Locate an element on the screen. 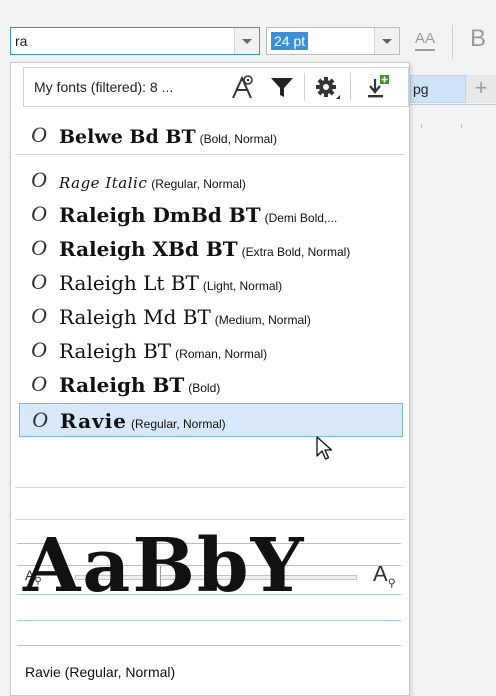  font-style-label: (Medium, Normal) is located at coordinates (262, 320).